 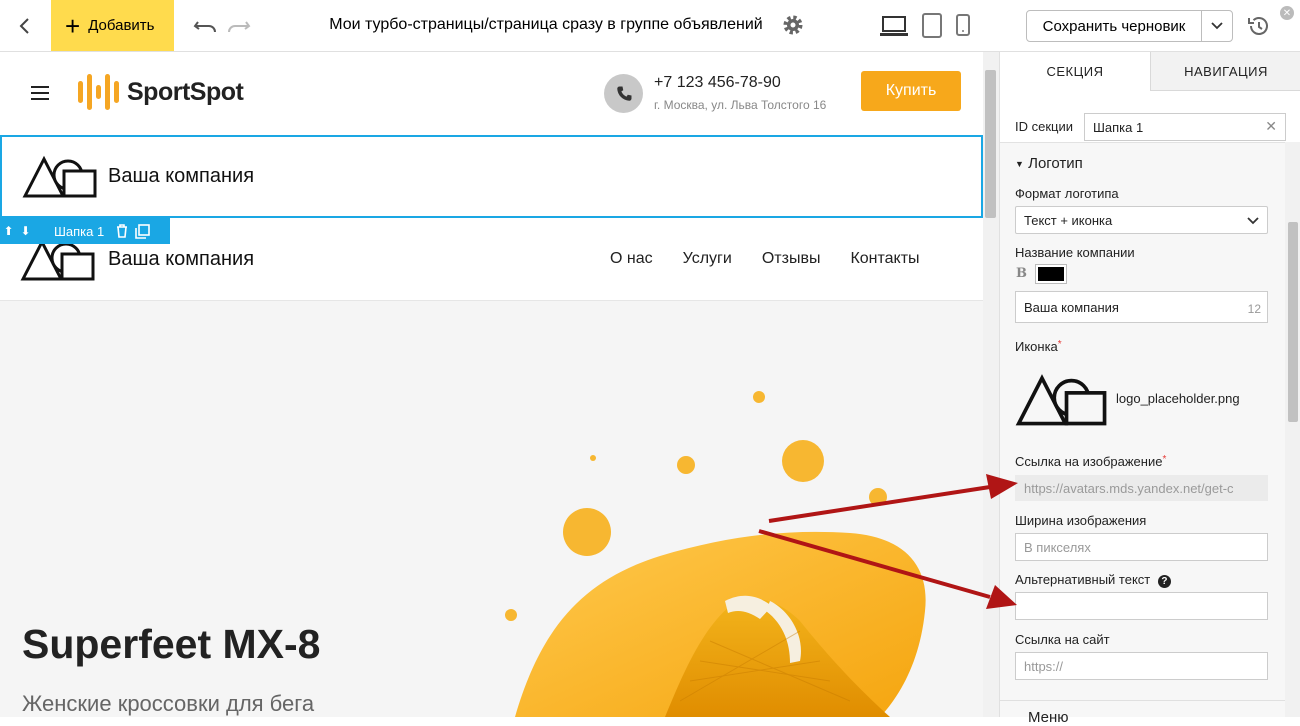 I want to click on sound-bars-icon, so click(x=98, y=92).